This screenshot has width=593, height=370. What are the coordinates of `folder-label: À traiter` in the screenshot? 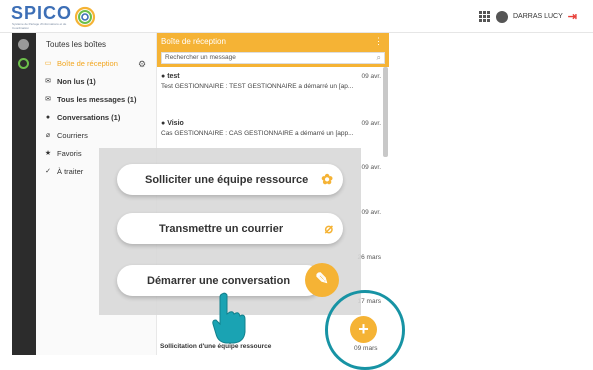 It's located at (70, 171).